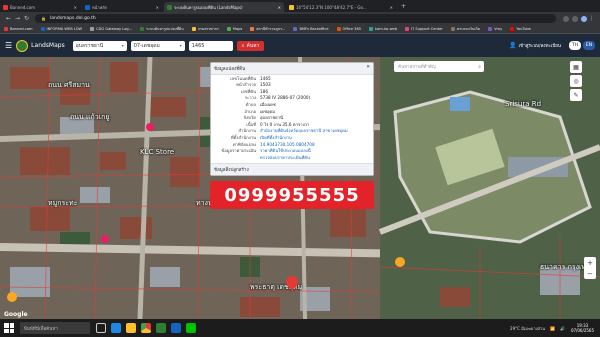 The image size is (600, 337). I want to click on bookmark-item: Maps, so click(234, 29).